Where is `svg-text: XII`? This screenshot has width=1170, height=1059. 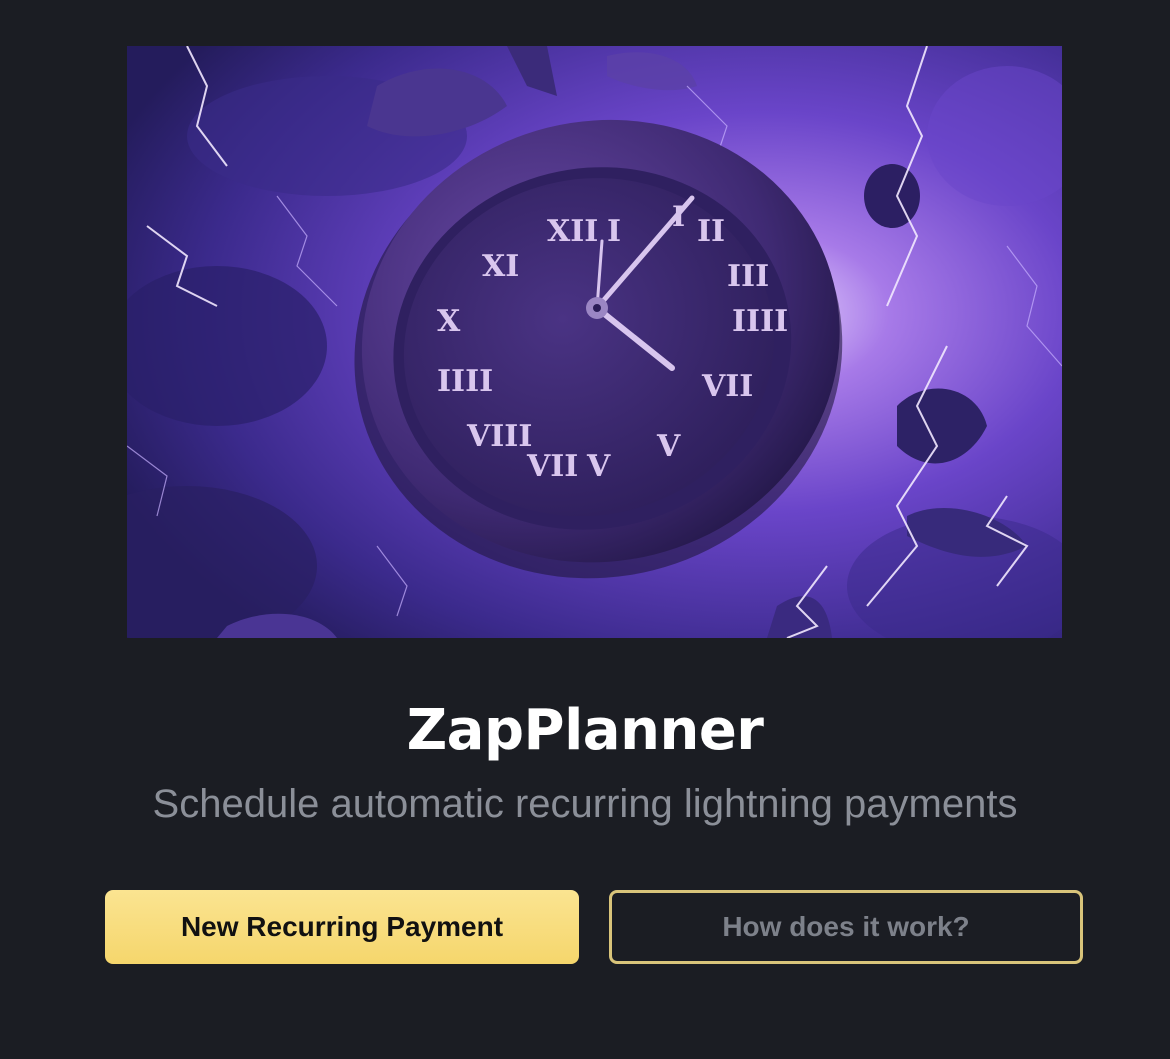
svg-text: XII is located at coordinates (572, 231).